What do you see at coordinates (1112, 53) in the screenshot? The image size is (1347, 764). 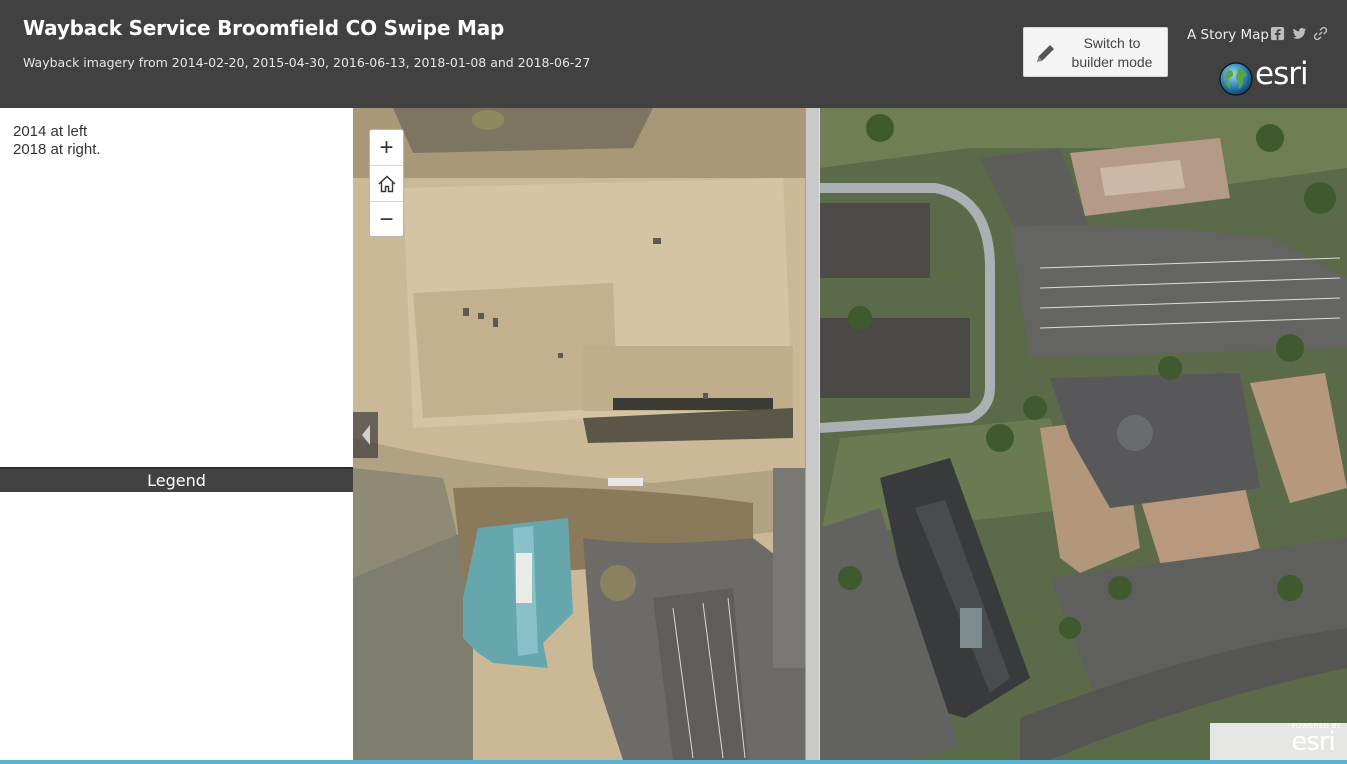 I see `builder-button-label: Switch to builder mode` at bounding box center [1112, 53].